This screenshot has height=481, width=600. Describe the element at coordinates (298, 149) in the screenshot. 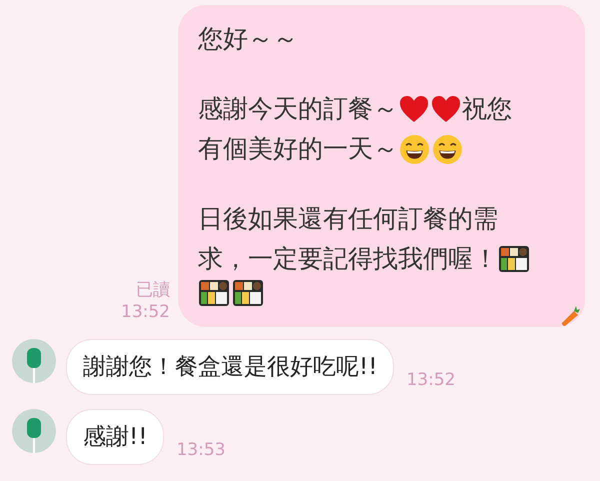

I see `message-text: 有個美好的一天～` at that location.